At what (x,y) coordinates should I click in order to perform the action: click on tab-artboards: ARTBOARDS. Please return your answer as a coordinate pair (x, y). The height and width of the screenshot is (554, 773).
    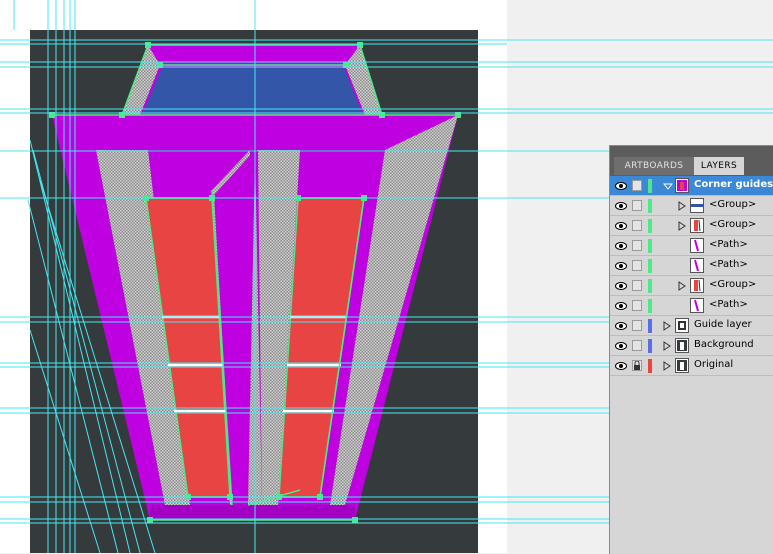
    Looking at the image, I should click on (654, 166).